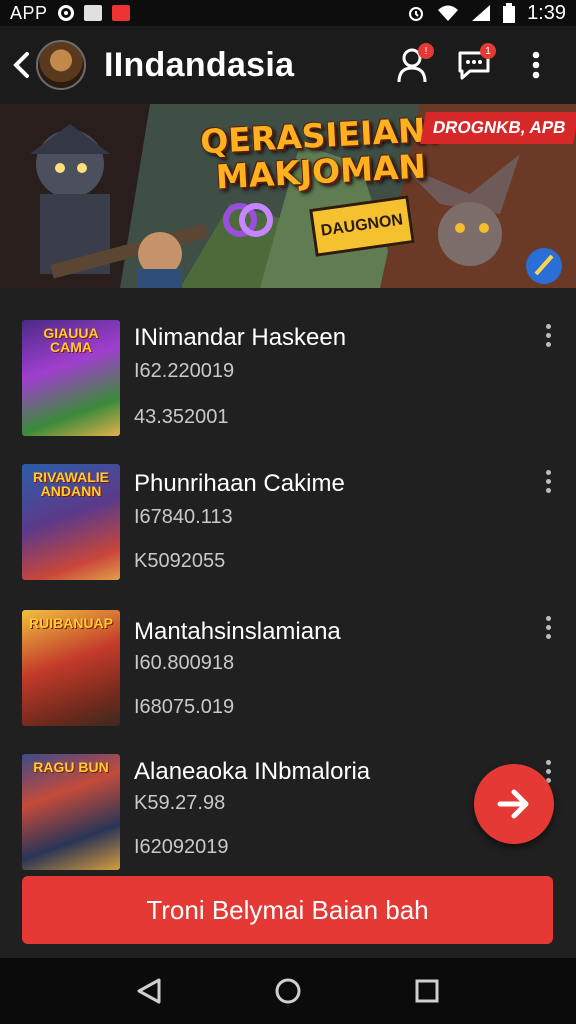 This screenshot has height=1024, width=576. What do you see at coordinates (481, 13) in the screenshot?
I see `signal-icon` at bounding box center [481, 13].